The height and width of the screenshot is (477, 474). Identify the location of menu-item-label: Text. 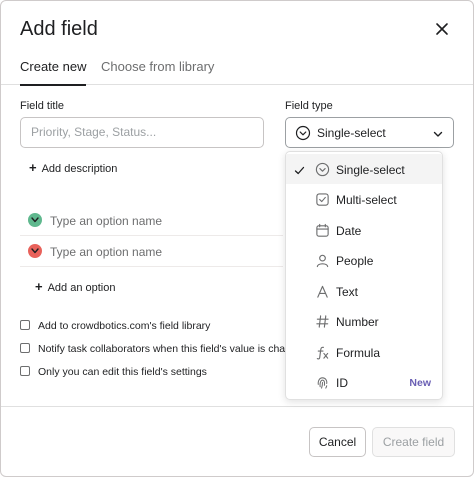
(347, 292).